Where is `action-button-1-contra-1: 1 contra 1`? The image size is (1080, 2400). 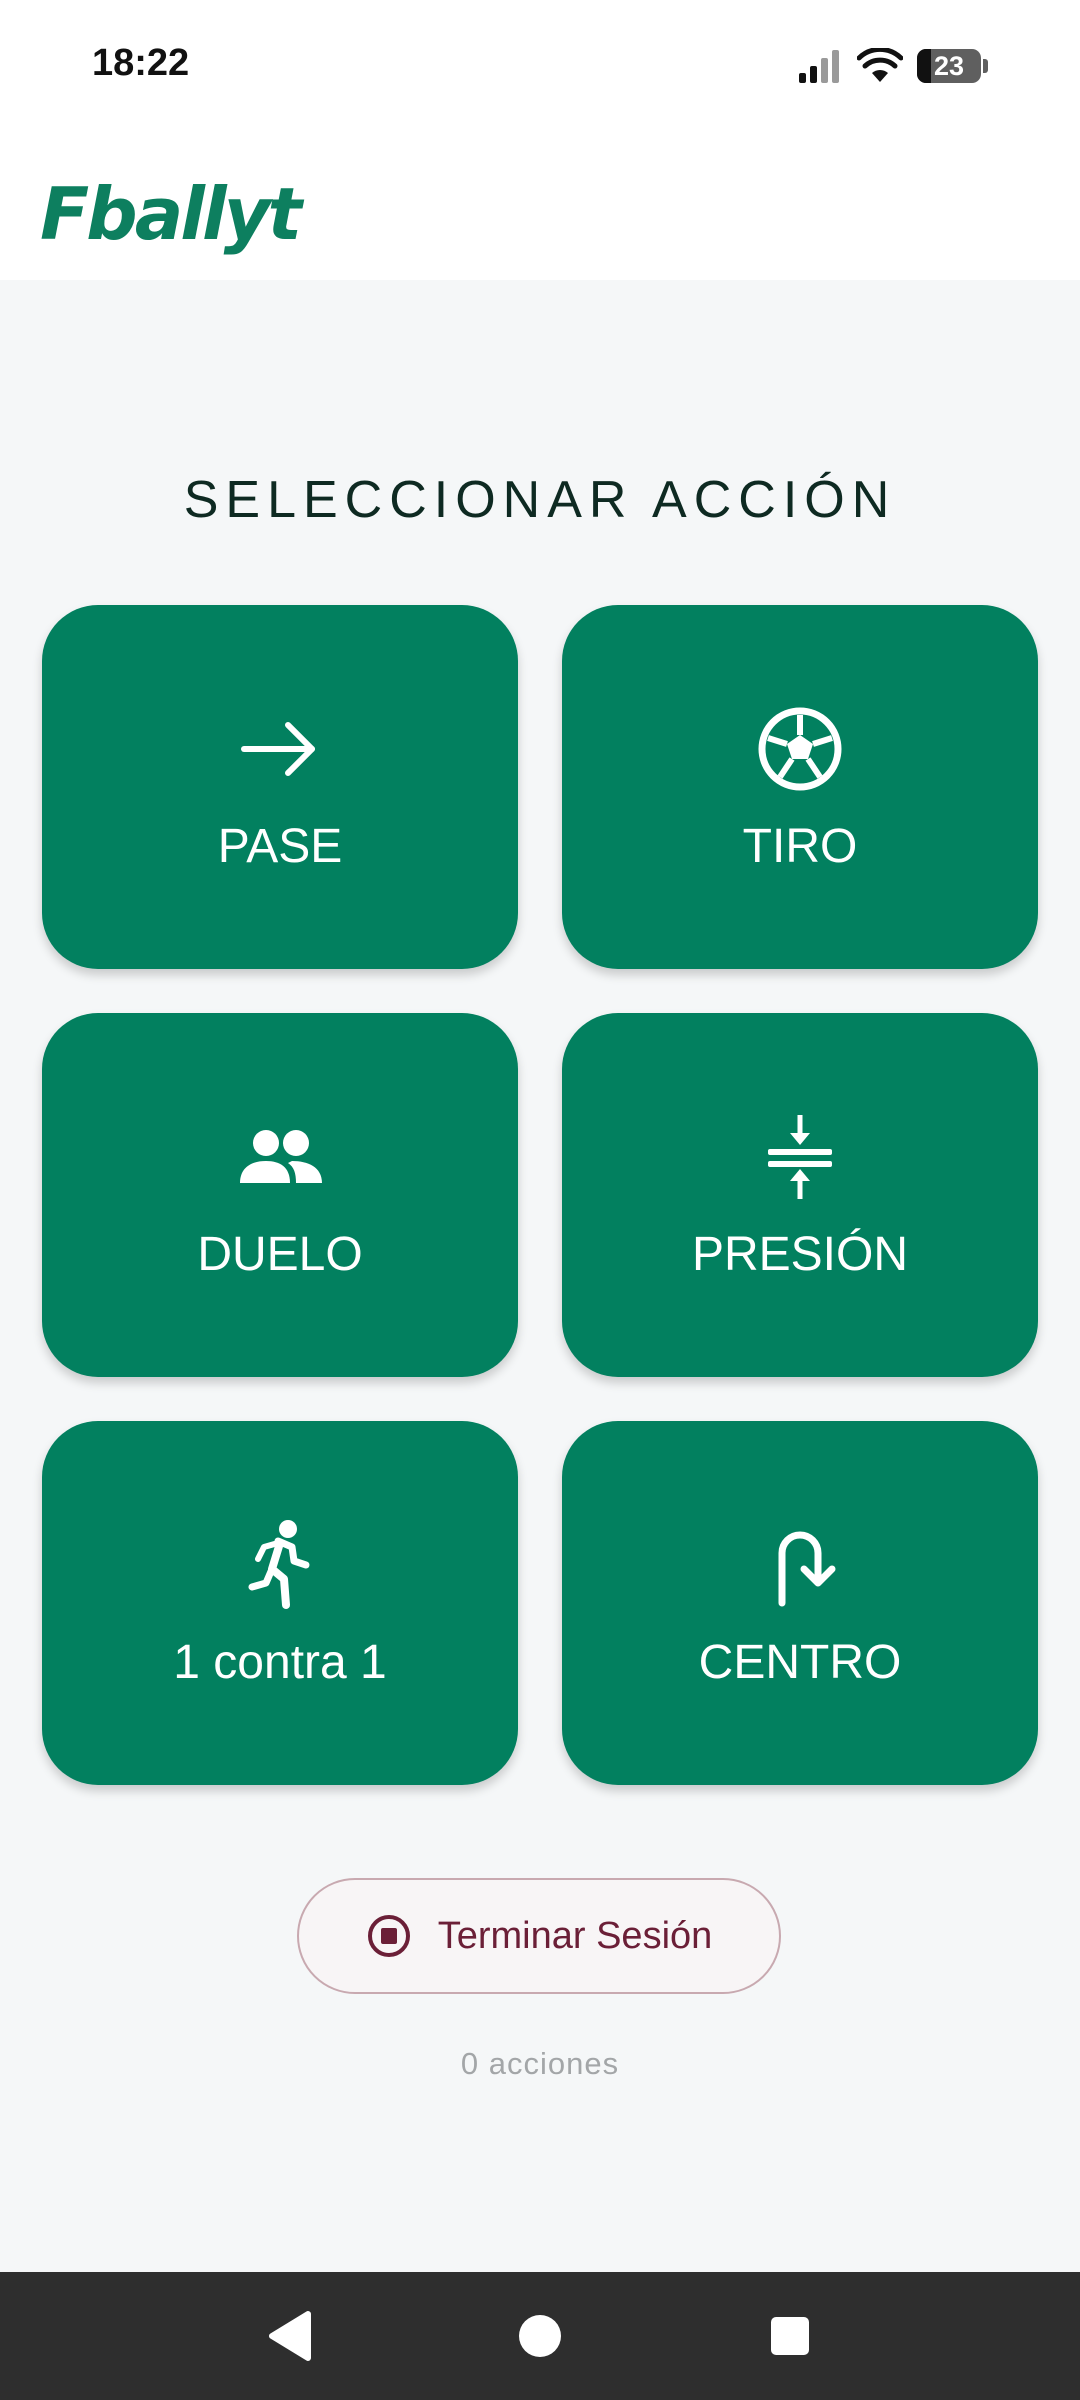
action-button-1-contra-1: 1 contra 1 is located at coordinates (280, 1603).